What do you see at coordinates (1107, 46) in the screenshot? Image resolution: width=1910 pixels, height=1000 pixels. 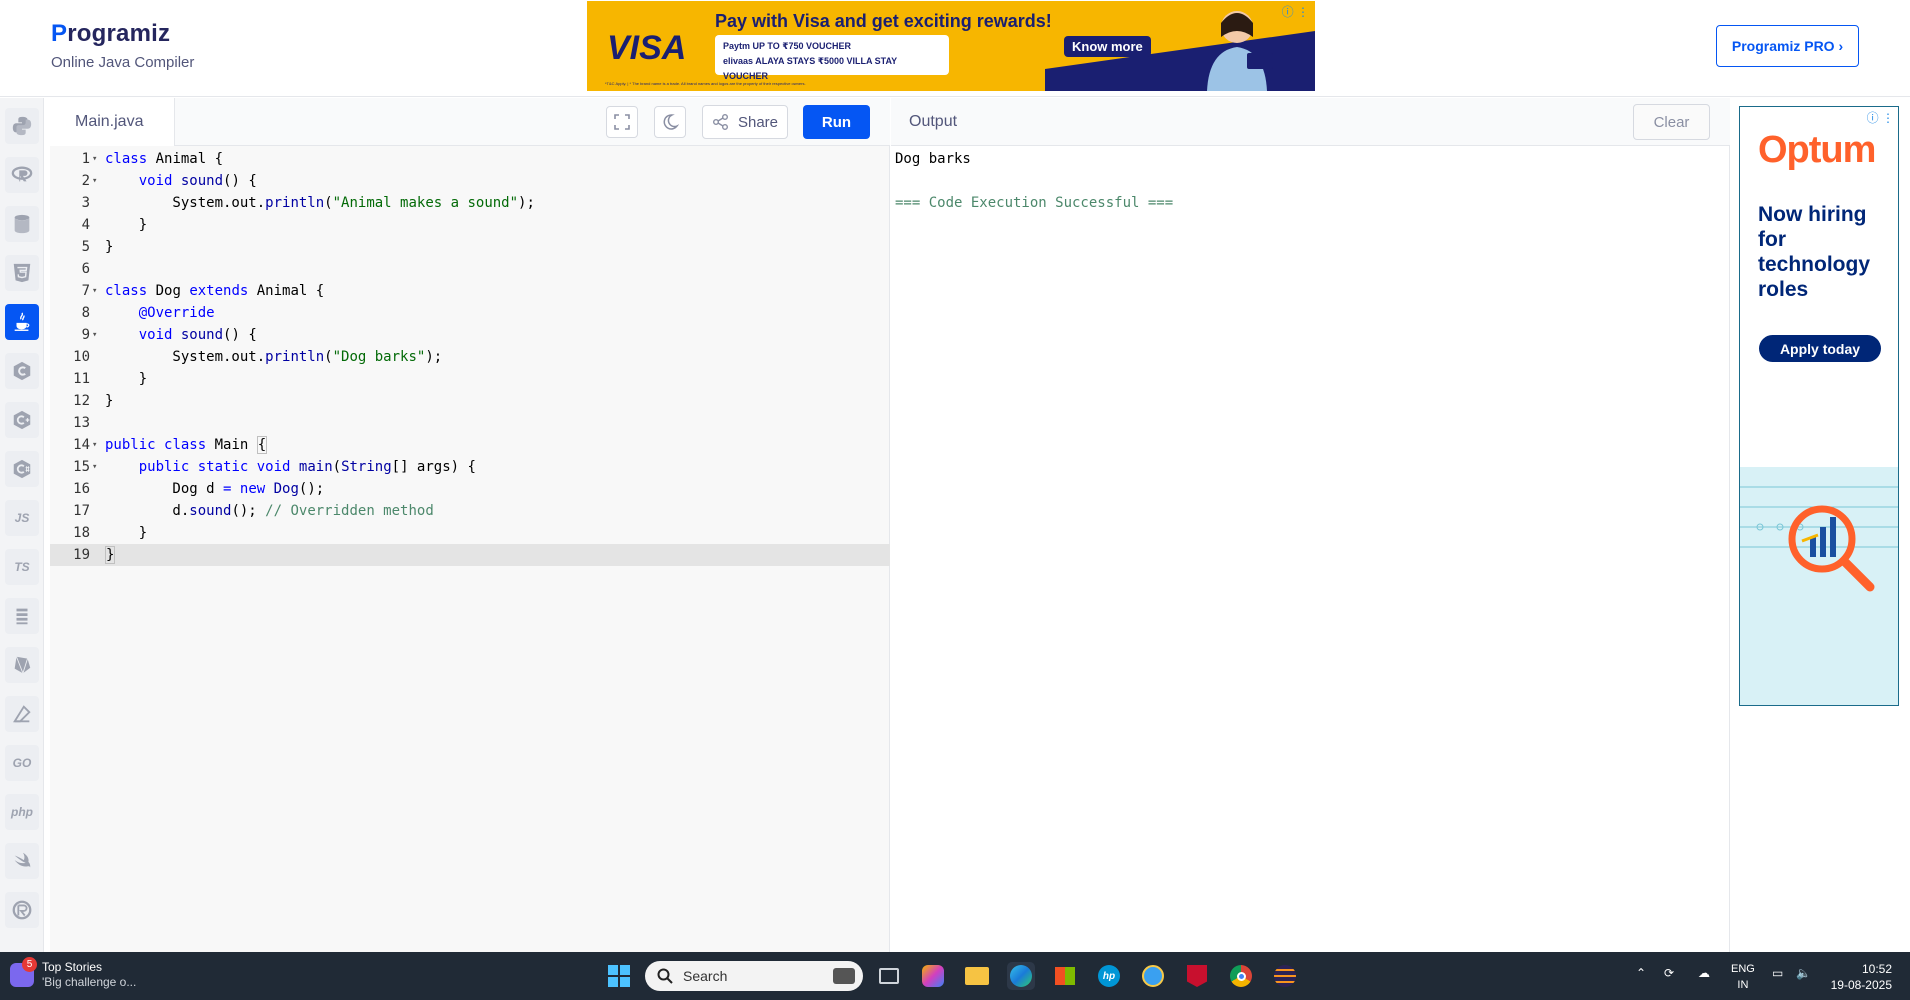 I see `ad-know-more-button: Know more` at bounding box center [1107, 46].